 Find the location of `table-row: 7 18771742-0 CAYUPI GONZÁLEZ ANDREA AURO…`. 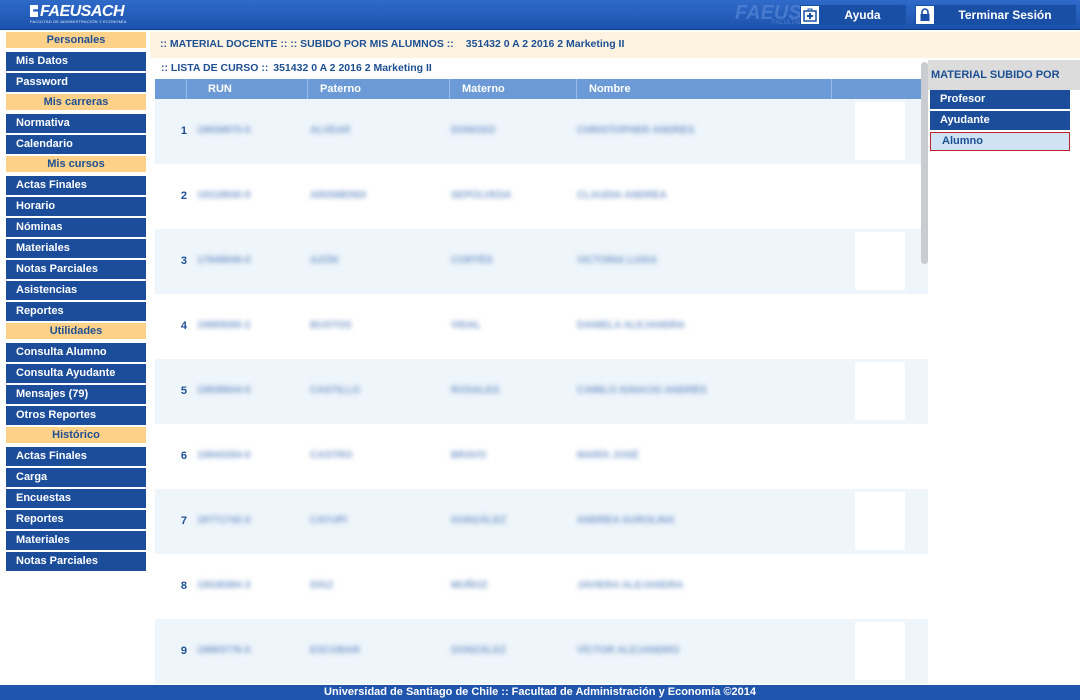

table-row: 7 18771742-0 CAYUPI GONZÁLEZ ANDREA AURO… is located at coordinates (541, 521).